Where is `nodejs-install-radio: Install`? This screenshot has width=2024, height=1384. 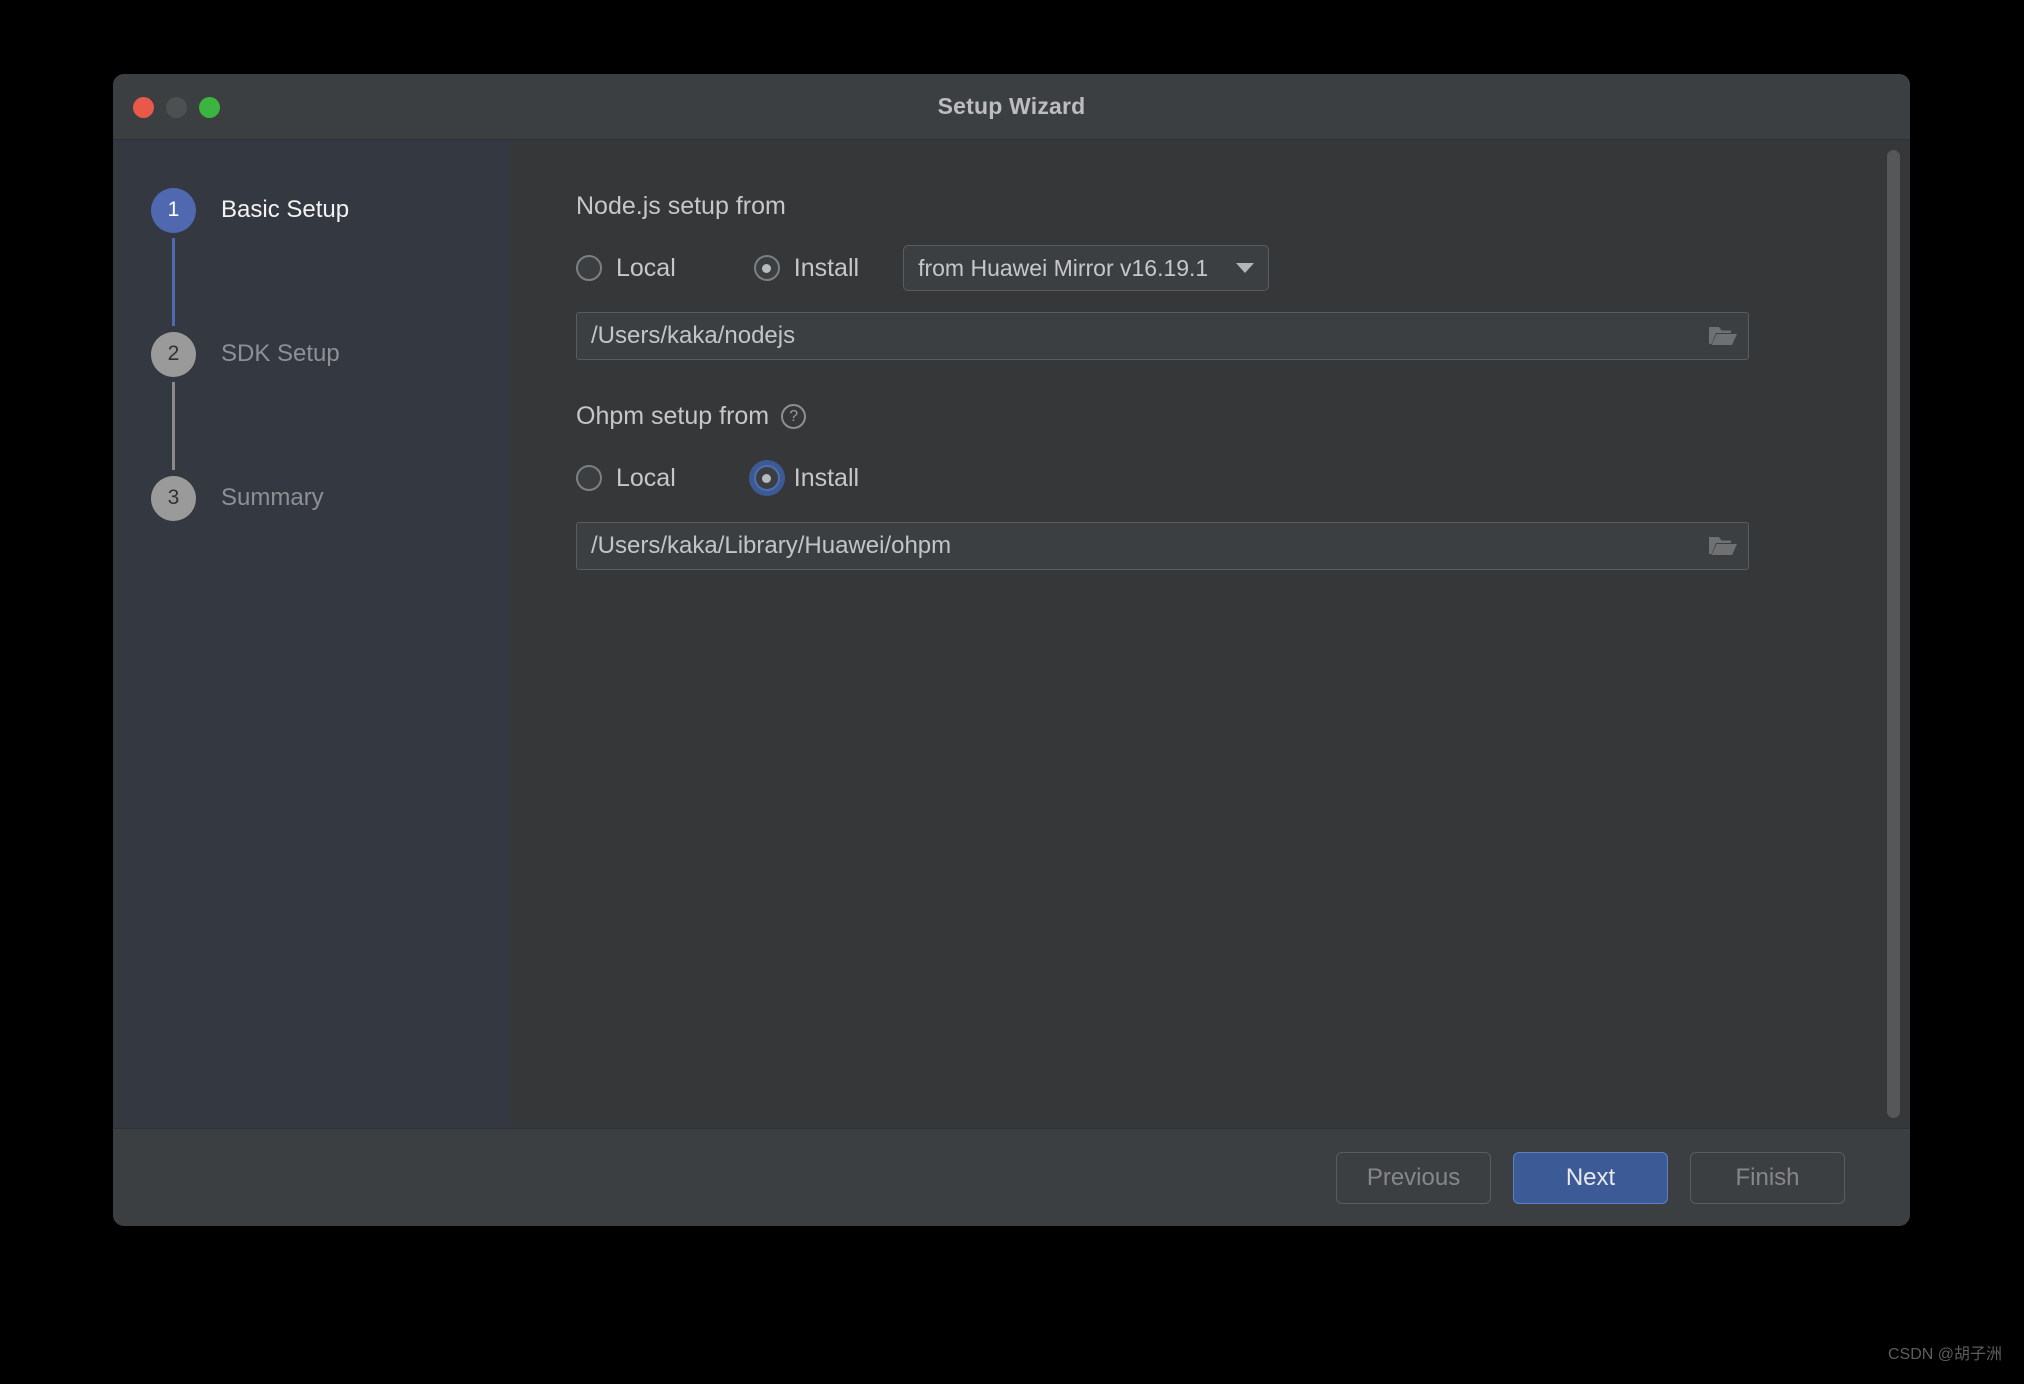
nodejs-install-radio: Install is located at coordinates (806, 268).